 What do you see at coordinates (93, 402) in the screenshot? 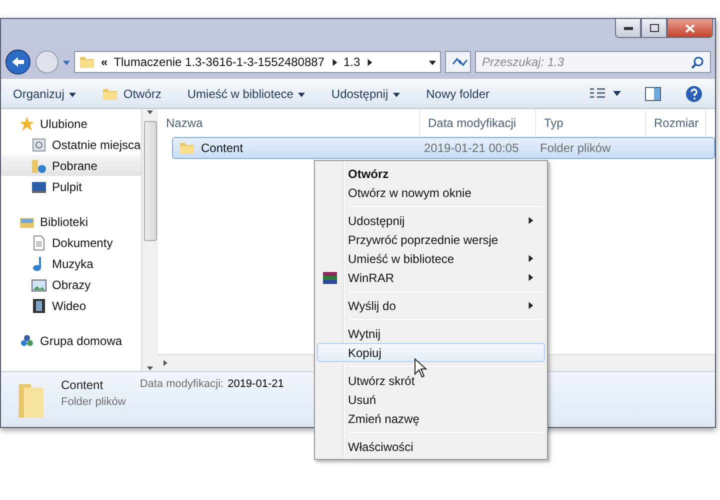
I see `details-type: Folder plików` at bounding box center [93, 402].